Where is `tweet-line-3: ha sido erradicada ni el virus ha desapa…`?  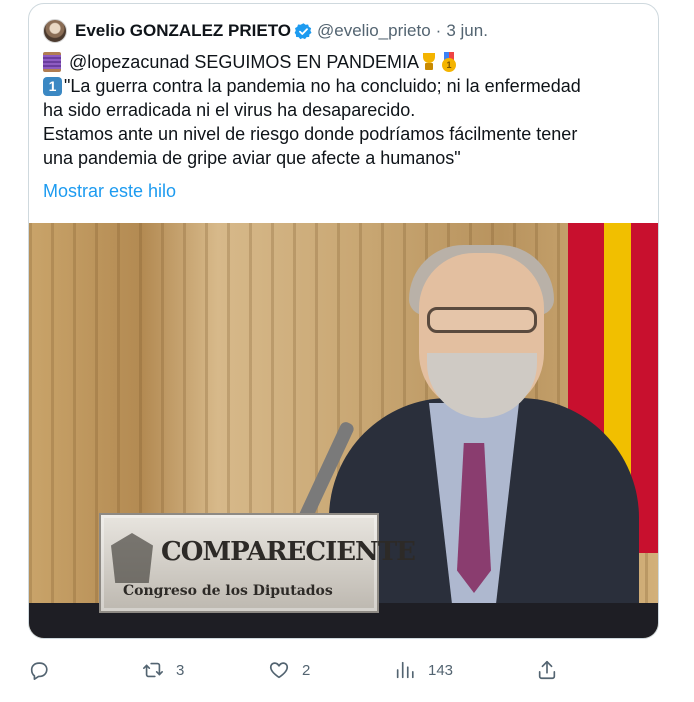 tweet-line-3: ha sido erradicada ni el virus ha desapa… is located at coordinates (343, 110).